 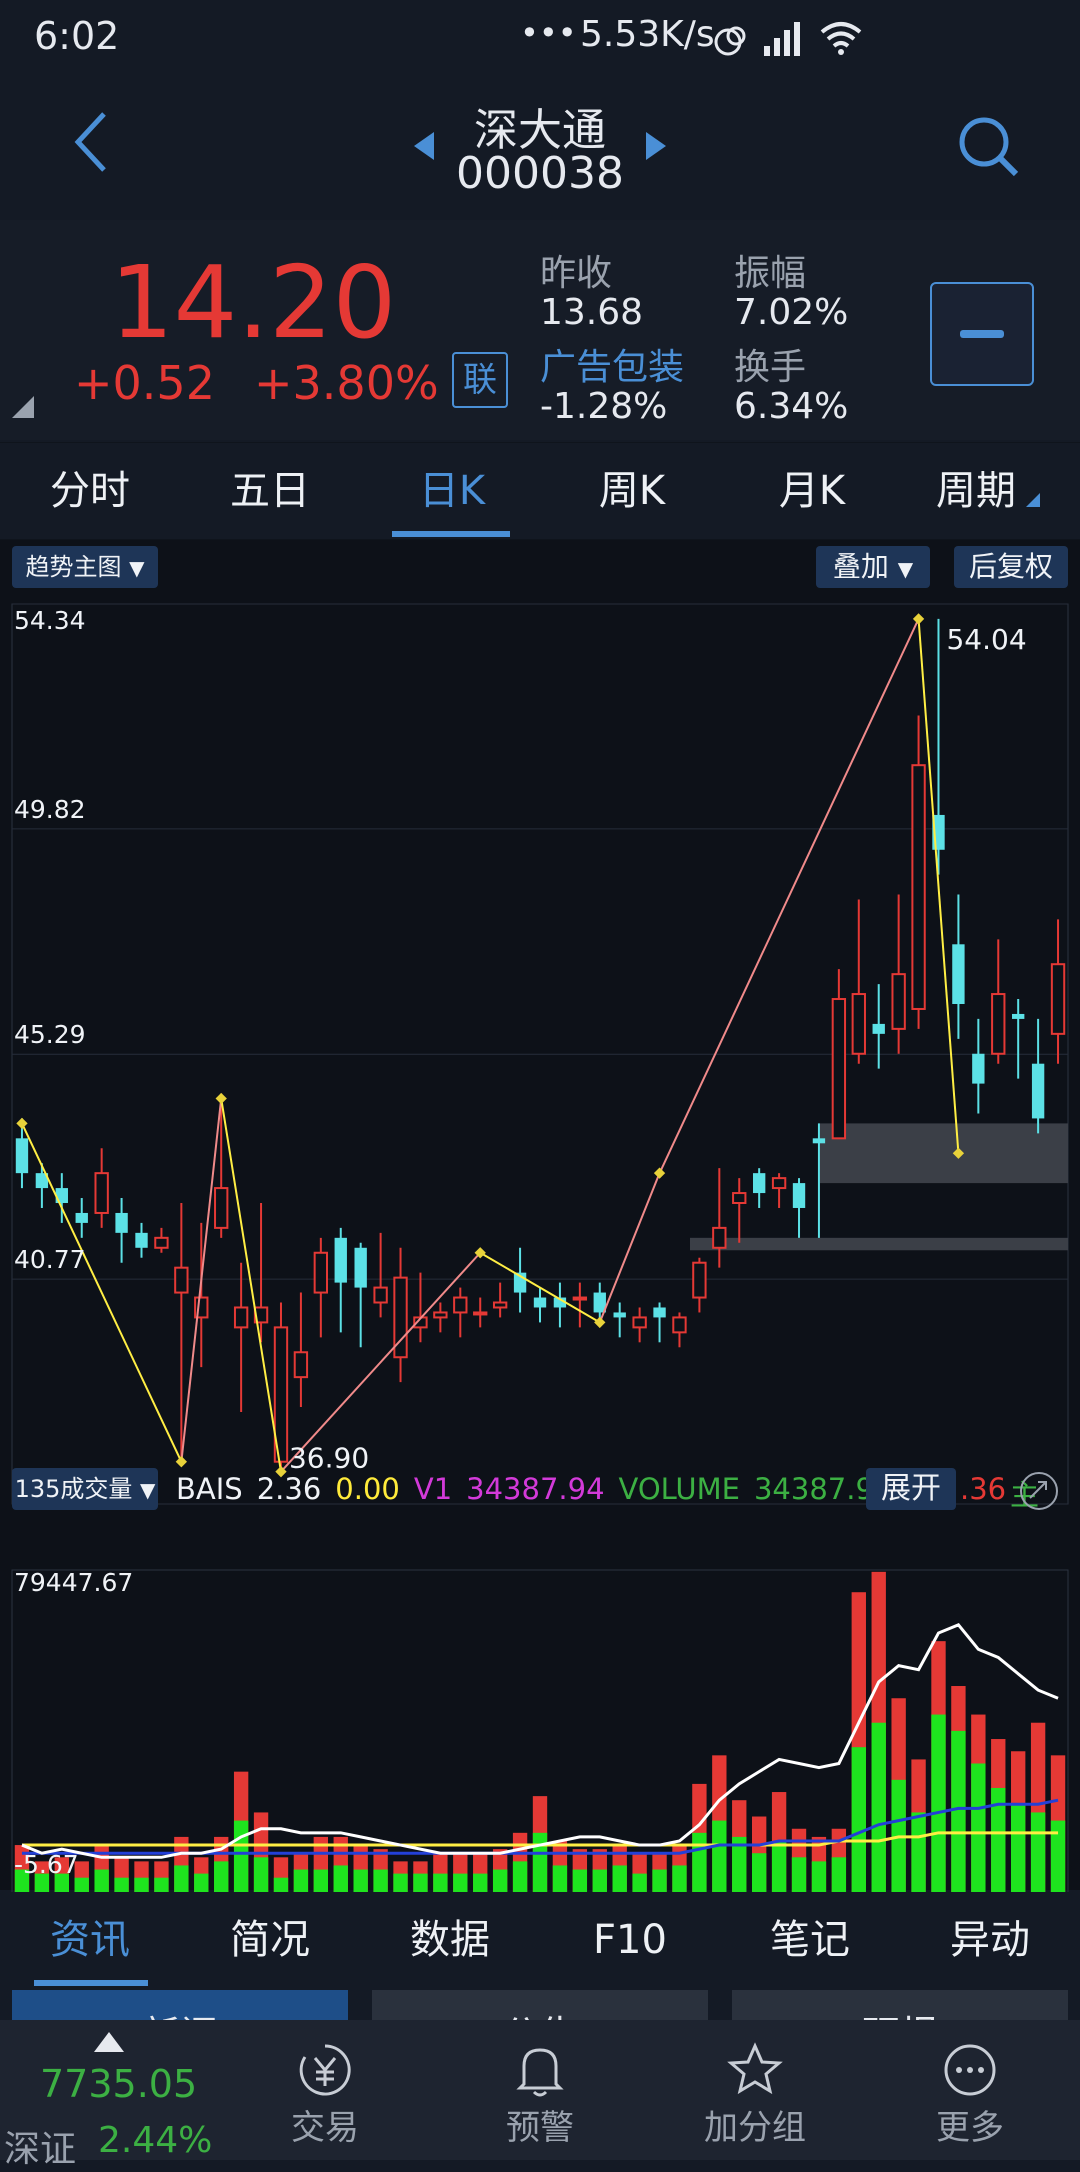 I want to click on sub-tab-announcements: 公告, so click(x=540, y=2005).